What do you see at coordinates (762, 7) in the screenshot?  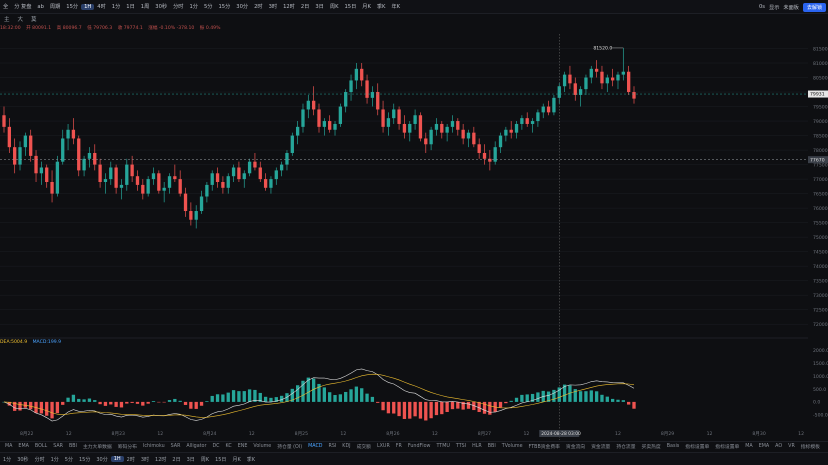 I see `top-right-item-0: 0s` at bounding box center [762, 7].